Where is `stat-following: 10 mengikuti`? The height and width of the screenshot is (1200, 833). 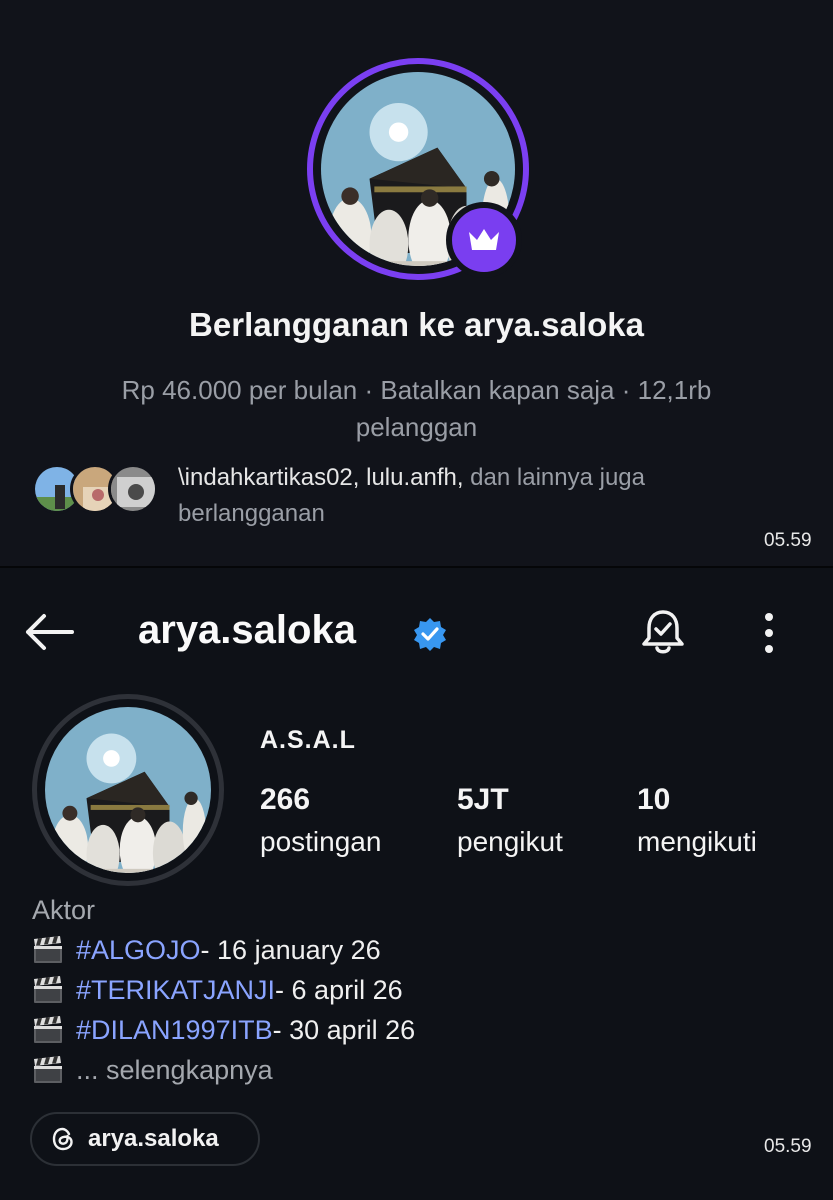
stat-following: 10 mengikuti is located at coordinates (697, 821).